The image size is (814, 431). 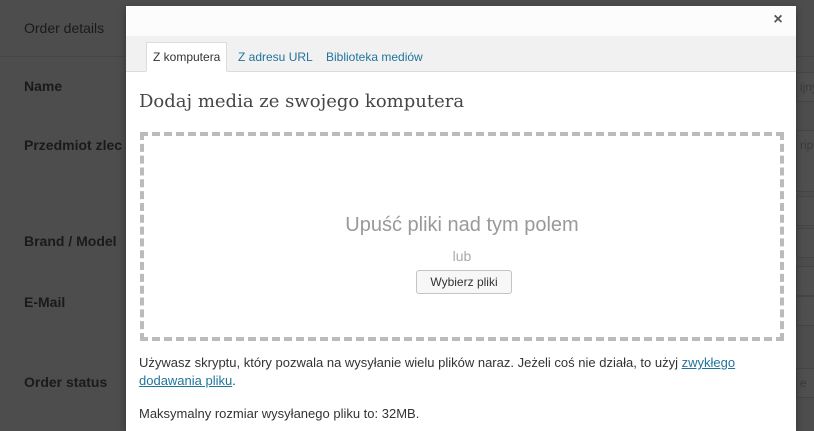 I want to click on field-label-brand-model: Brand / Model, so click(x=70, y=241).